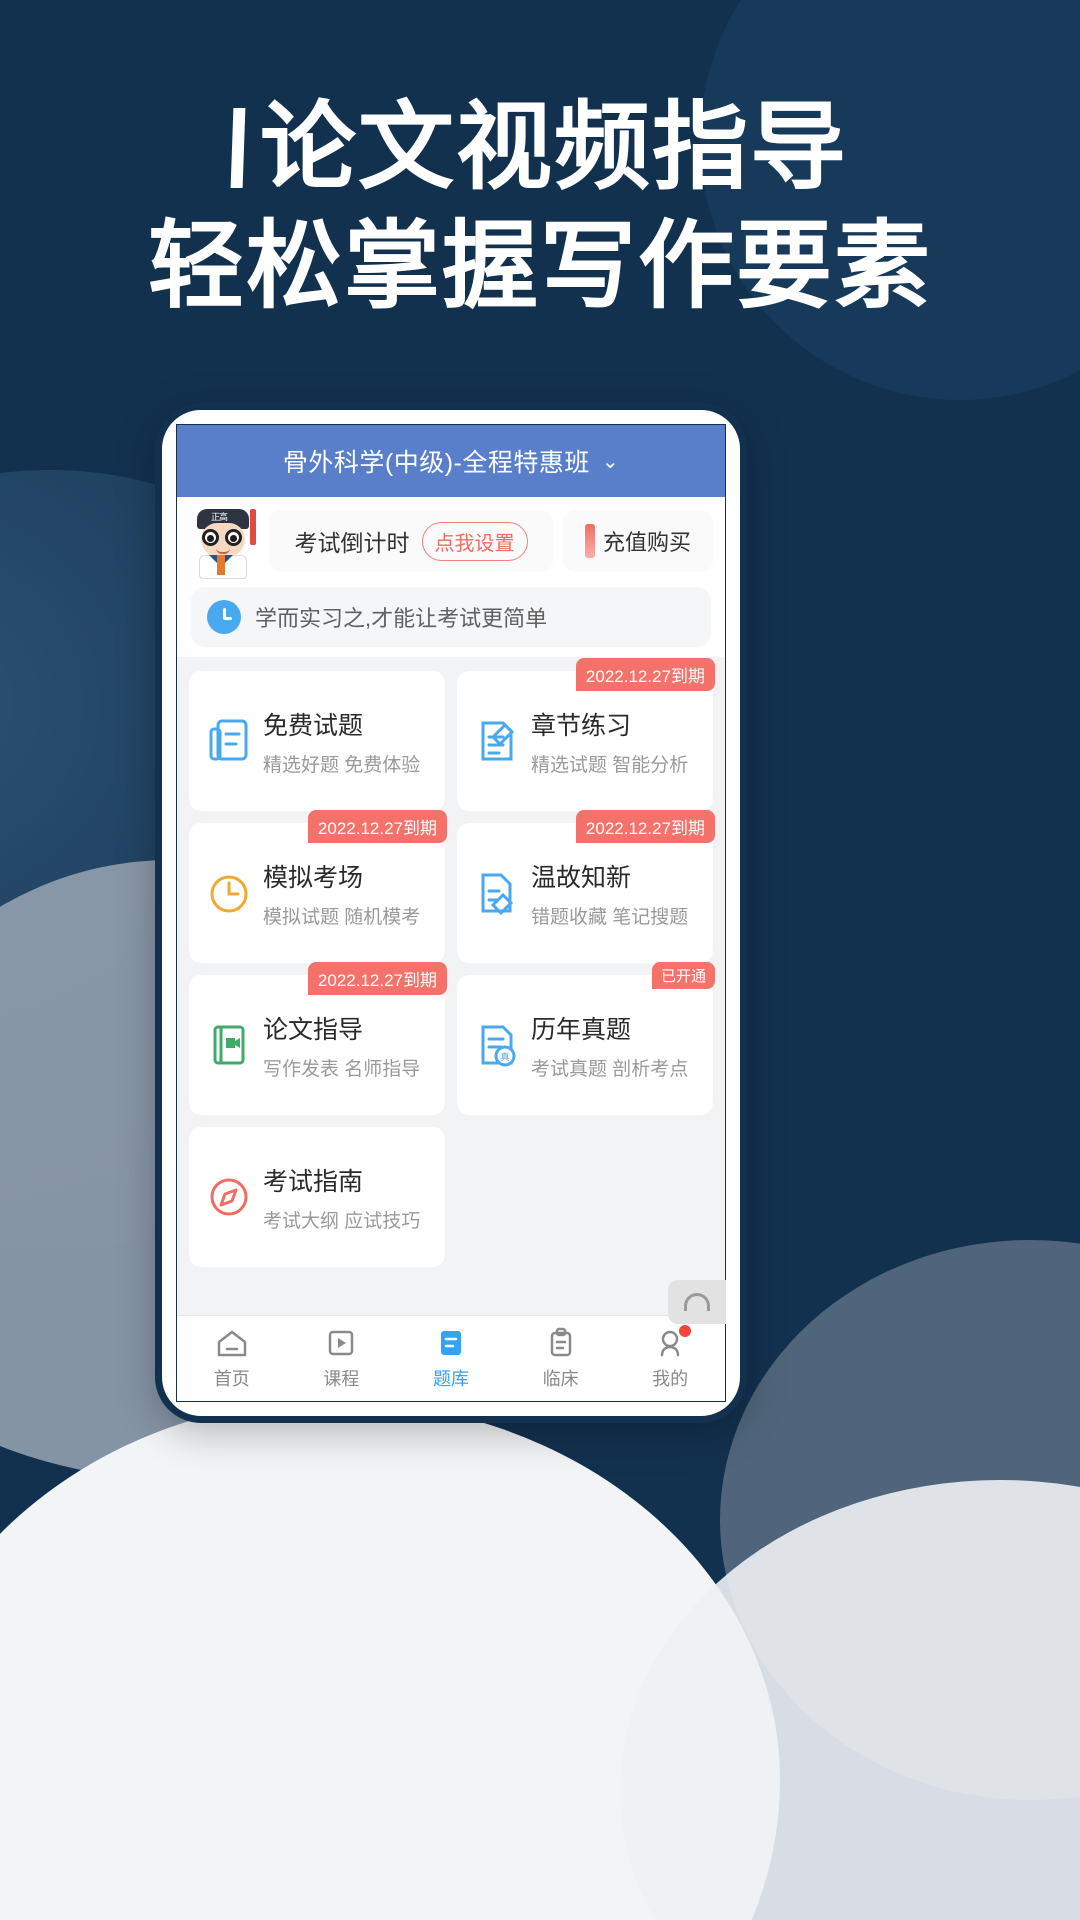 Image resolution: width=1080 pixels, height=1920 pixels. Describe the element at coordinates (589, 541) in the screenshot. I see `ticket-icon` at that location.